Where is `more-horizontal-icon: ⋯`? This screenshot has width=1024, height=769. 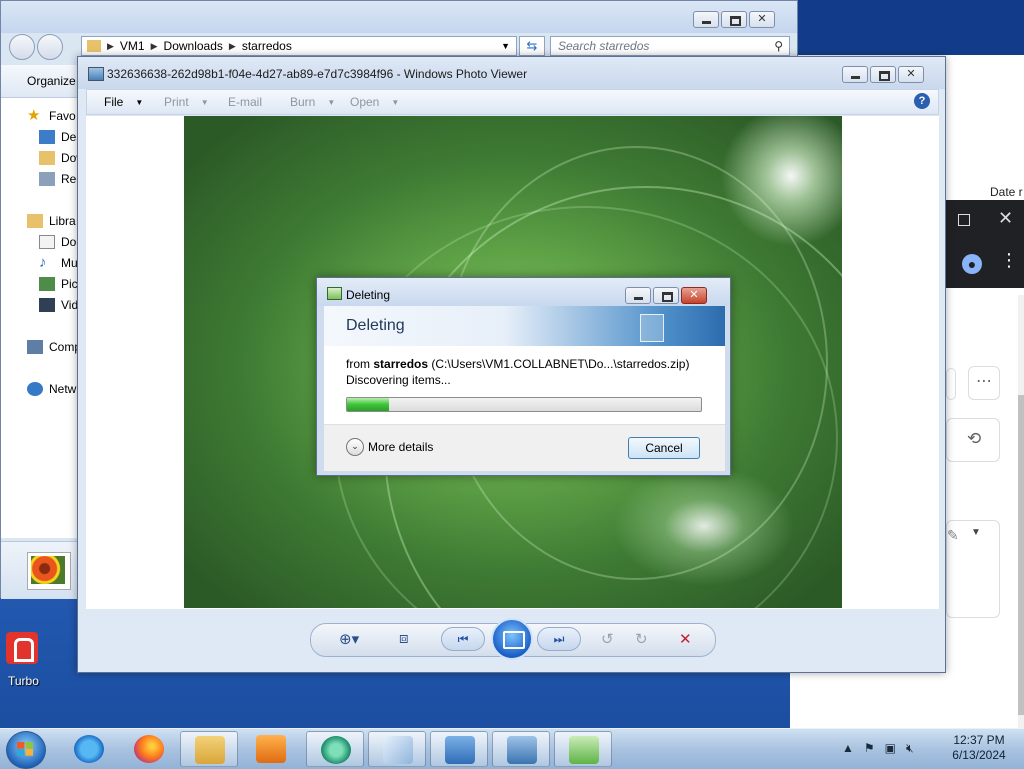 more-horizontal-icon: ⋯ is located at coordinates (984, 381).